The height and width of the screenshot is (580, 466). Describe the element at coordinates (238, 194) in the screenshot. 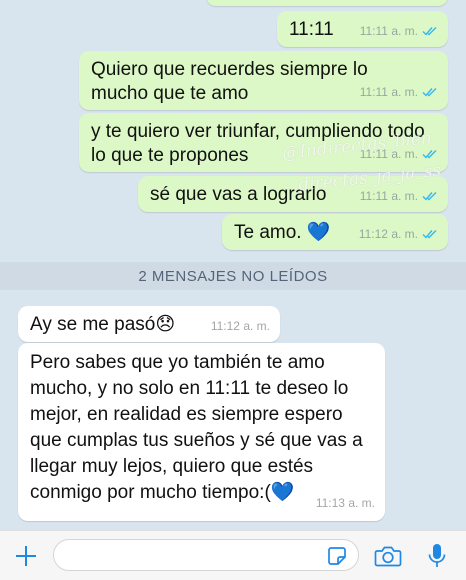

I see `message-text: sé que vas a lograrlo` at that location.